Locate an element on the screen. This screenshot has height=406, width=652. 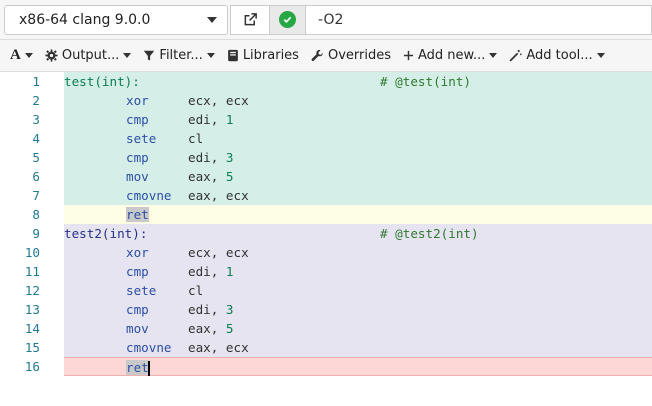
font-size-button: A is located at coordinates (21, 56).